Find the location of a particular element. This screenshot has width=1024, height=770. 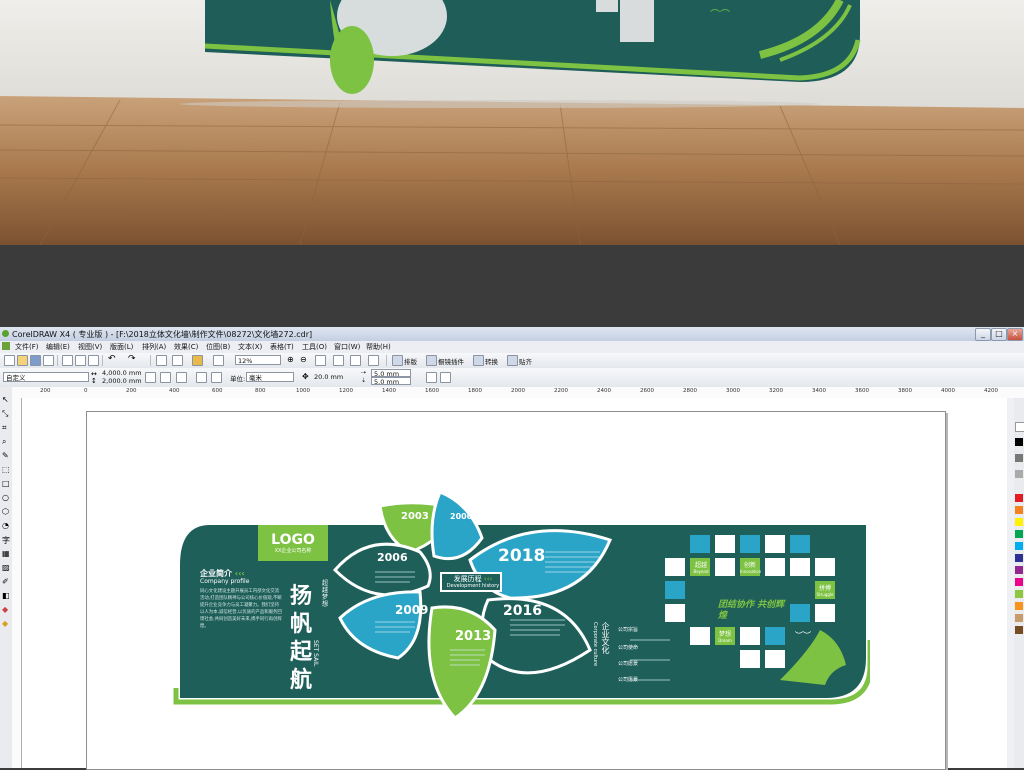

polygon-tool-icon: ⬡ is located at coordinates (5, 511).